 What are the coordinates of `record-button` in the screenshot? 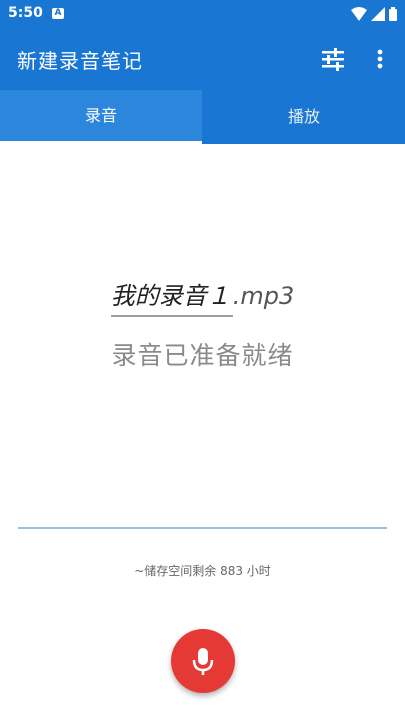 It's located at (203, 661).